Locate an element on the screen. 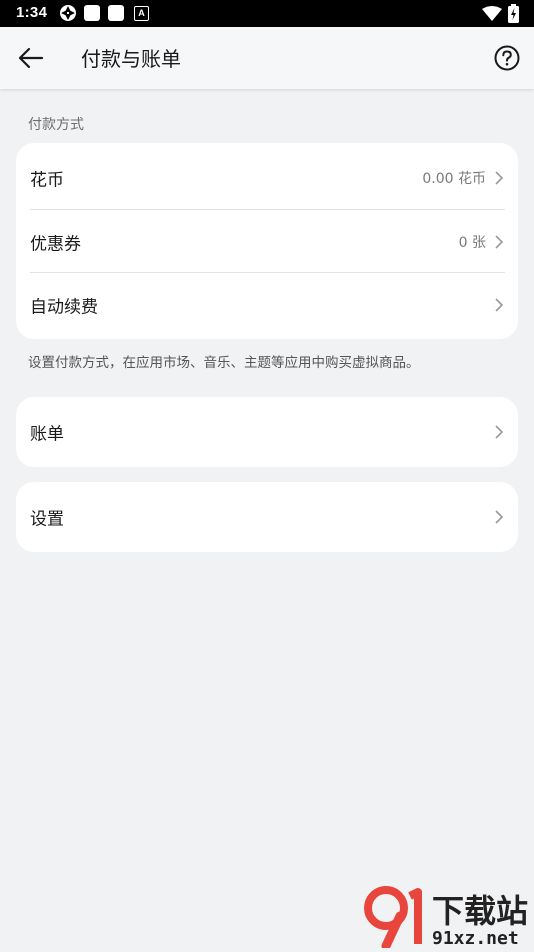 The width and height of the screenshot is (534, 952). battery-charging-icon is located at coordinates (513, 13).